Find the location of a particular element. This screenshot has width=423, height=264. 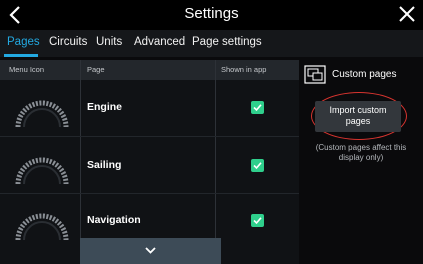

chevron-down-icon is located at coordinates (150, 250).